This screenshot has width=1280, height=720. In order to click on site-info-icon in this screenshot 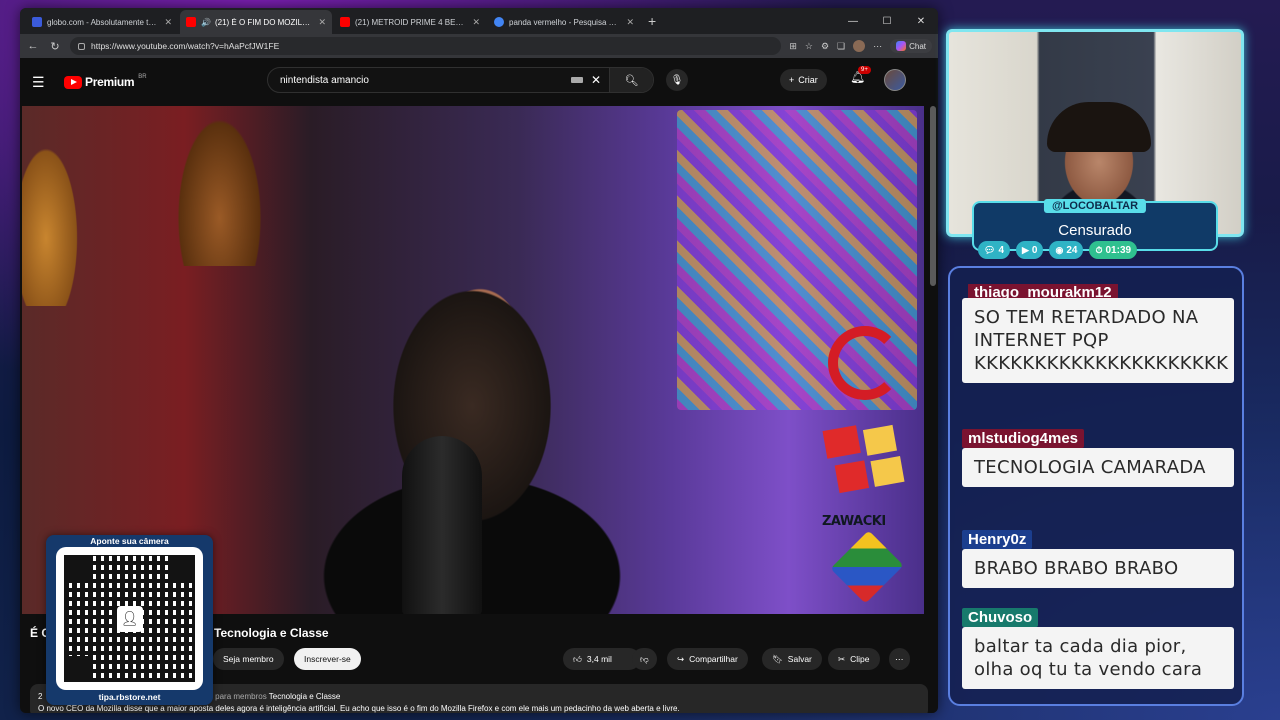, I will do `click(81, 46)`.